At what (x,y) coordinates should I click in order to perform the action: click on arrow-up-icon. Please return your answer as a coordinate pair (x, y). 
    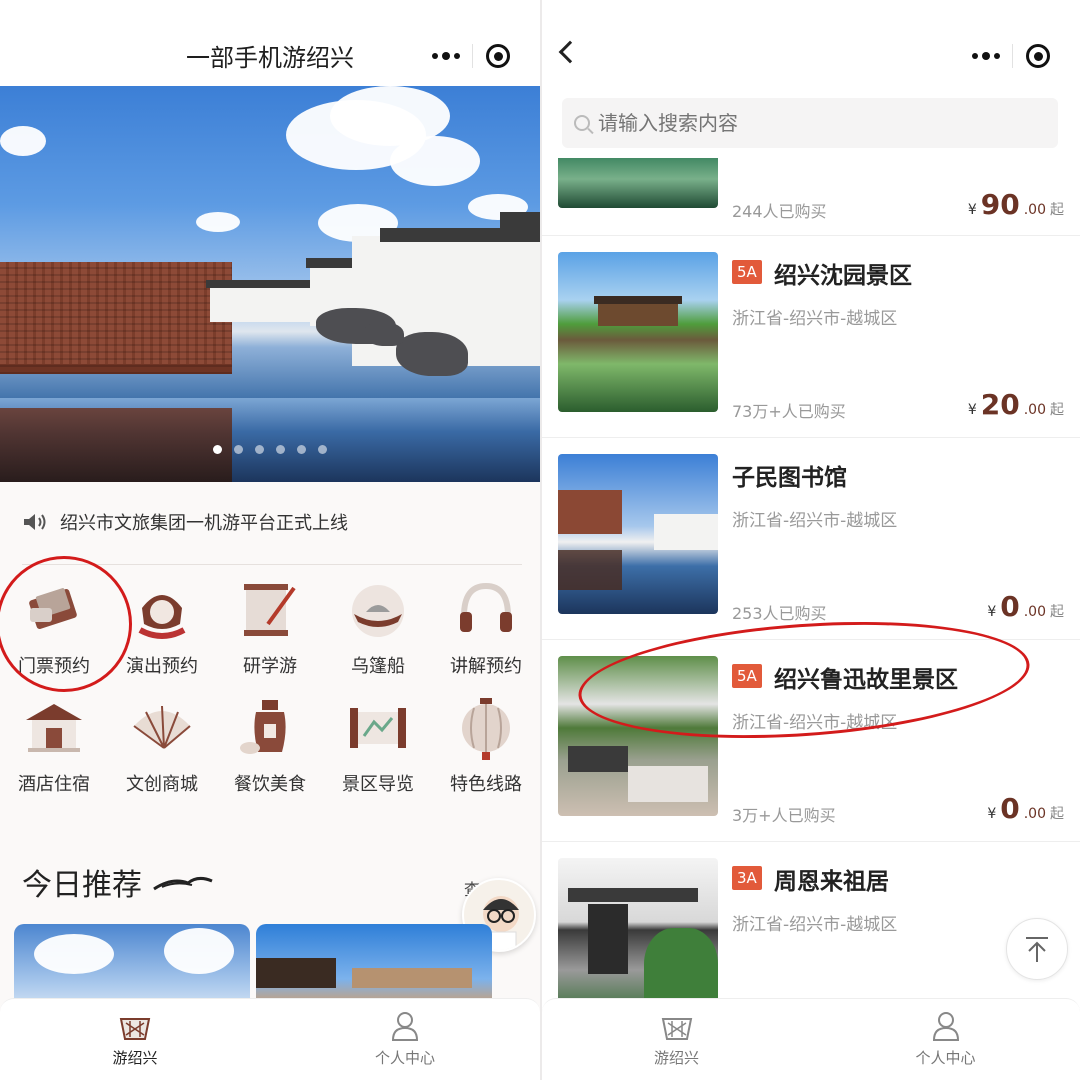
    Looking at the image, I should click on (1037, 949).